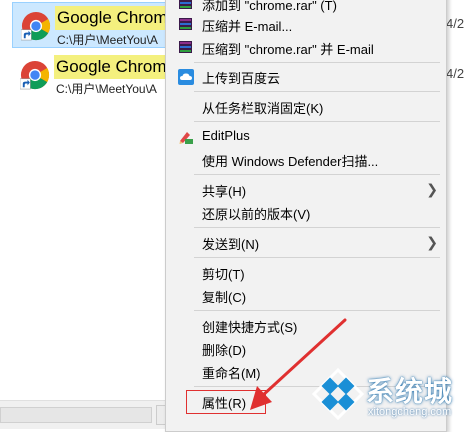 This screenshot has height=432, width=467. Describe the element at coordinates (231, 244) in the screenshot. I see `menu-item-label: 发送到(N)` at that location.